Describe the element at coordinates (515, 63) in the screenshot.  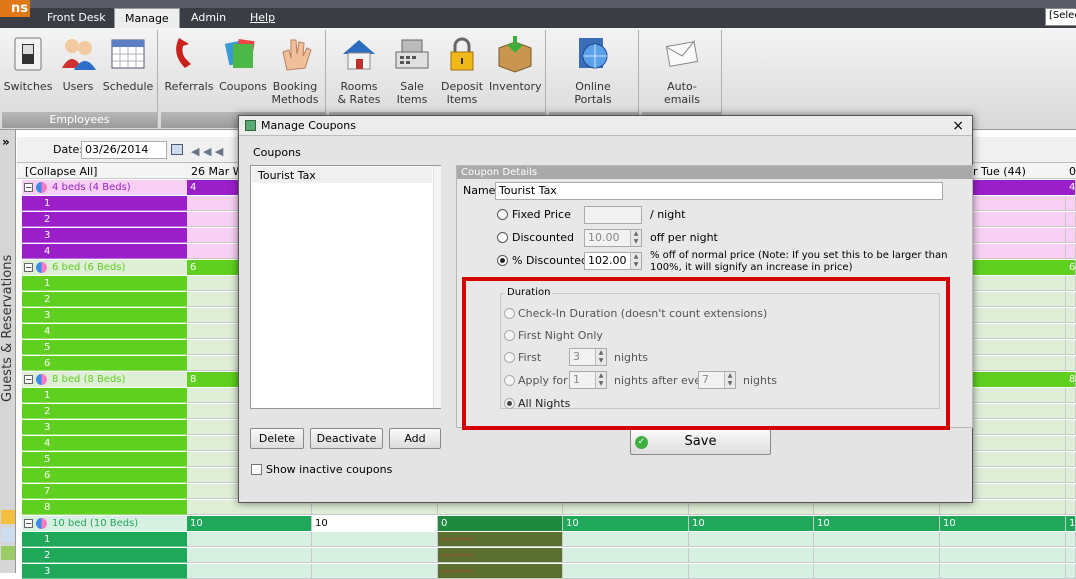
I see `inventory-button: Inventory` at that location.